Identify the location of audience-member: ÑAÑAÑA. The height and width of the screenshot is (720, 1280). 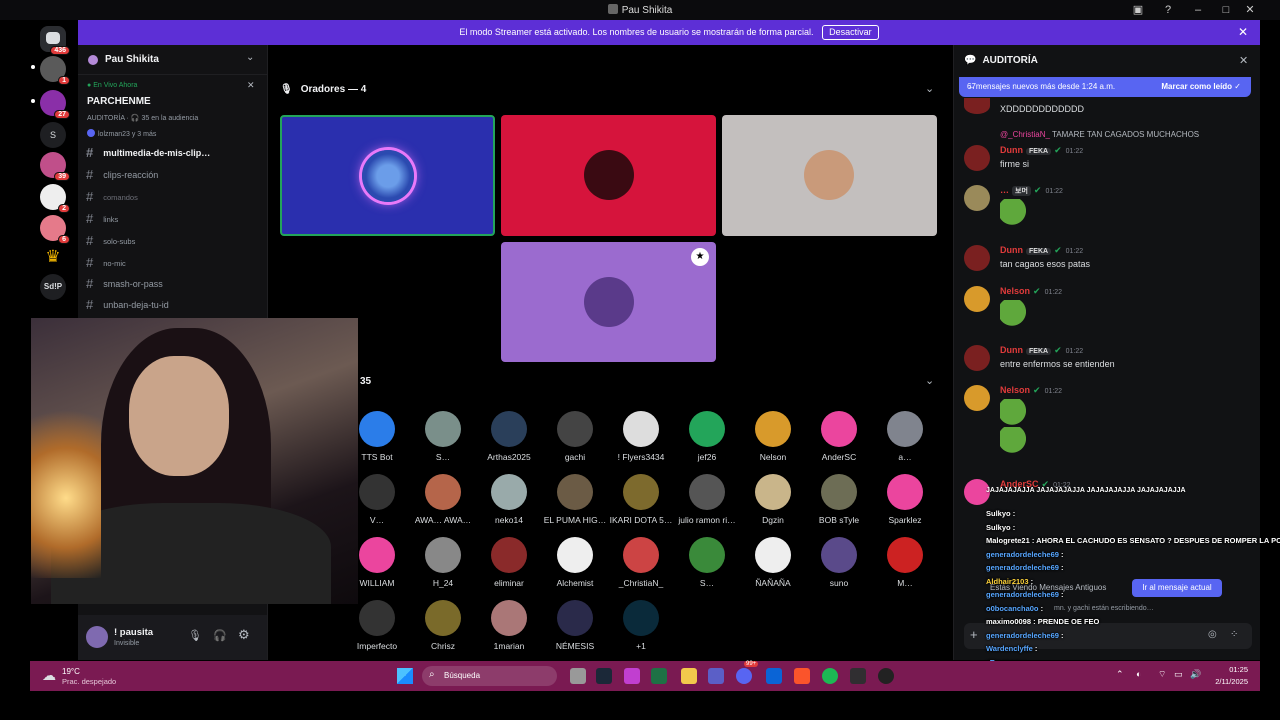
(773, 562).